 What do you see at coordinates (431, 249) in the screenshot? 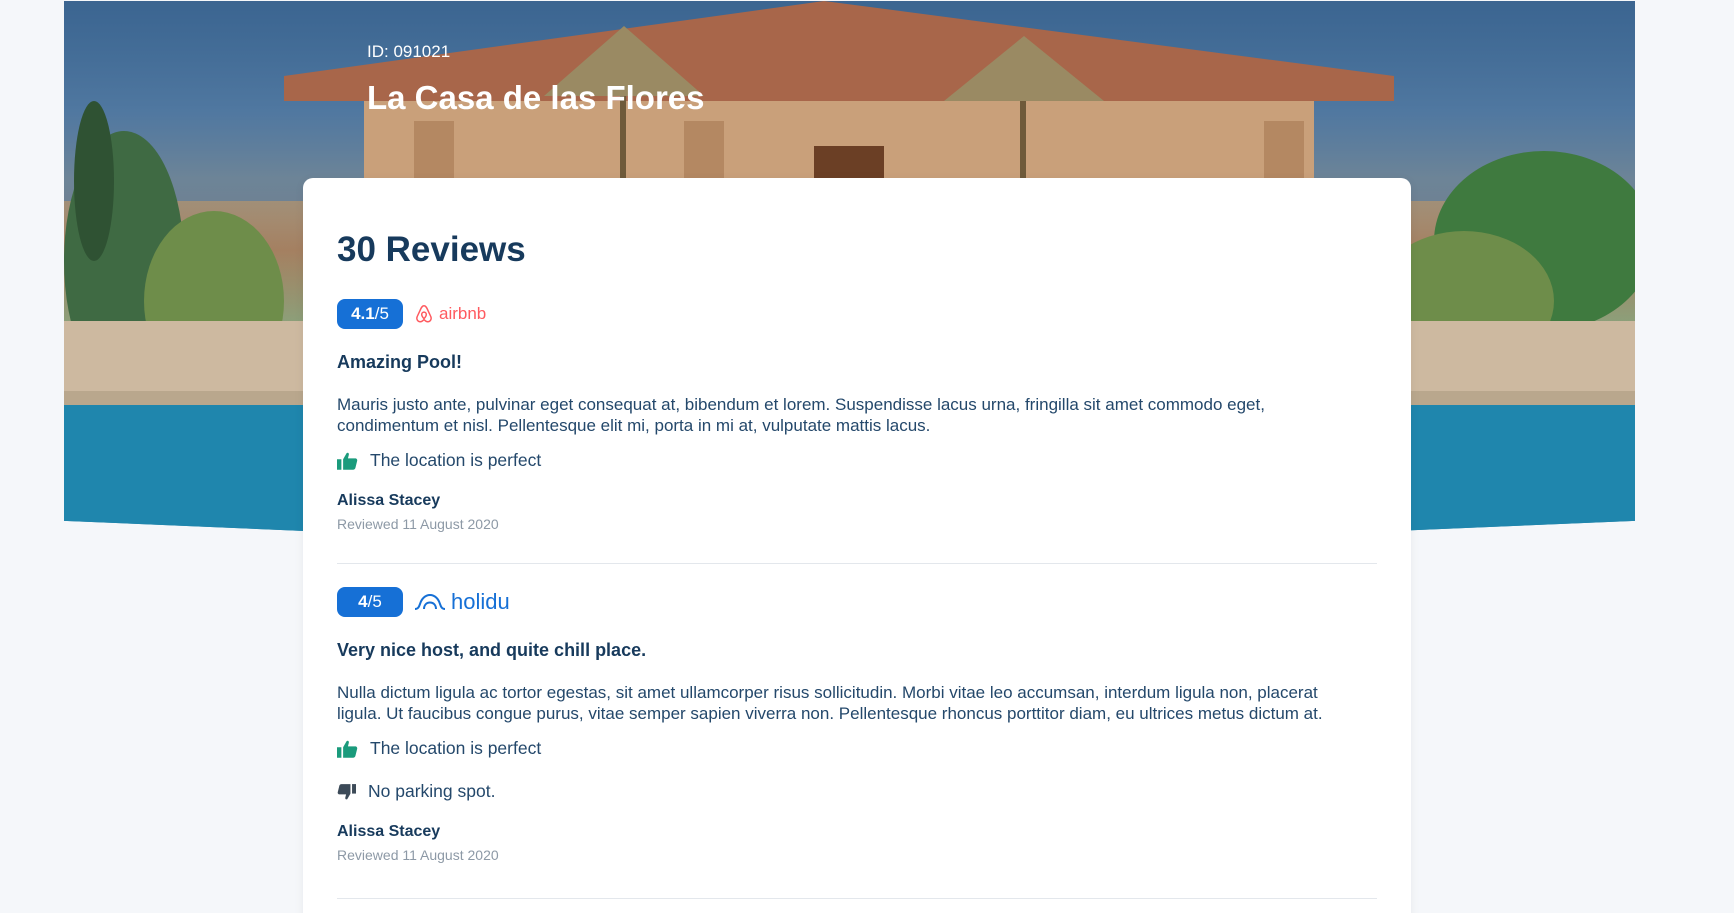
I see `reviews-heading: 30 Reviews` at bounding box center [431, 249].